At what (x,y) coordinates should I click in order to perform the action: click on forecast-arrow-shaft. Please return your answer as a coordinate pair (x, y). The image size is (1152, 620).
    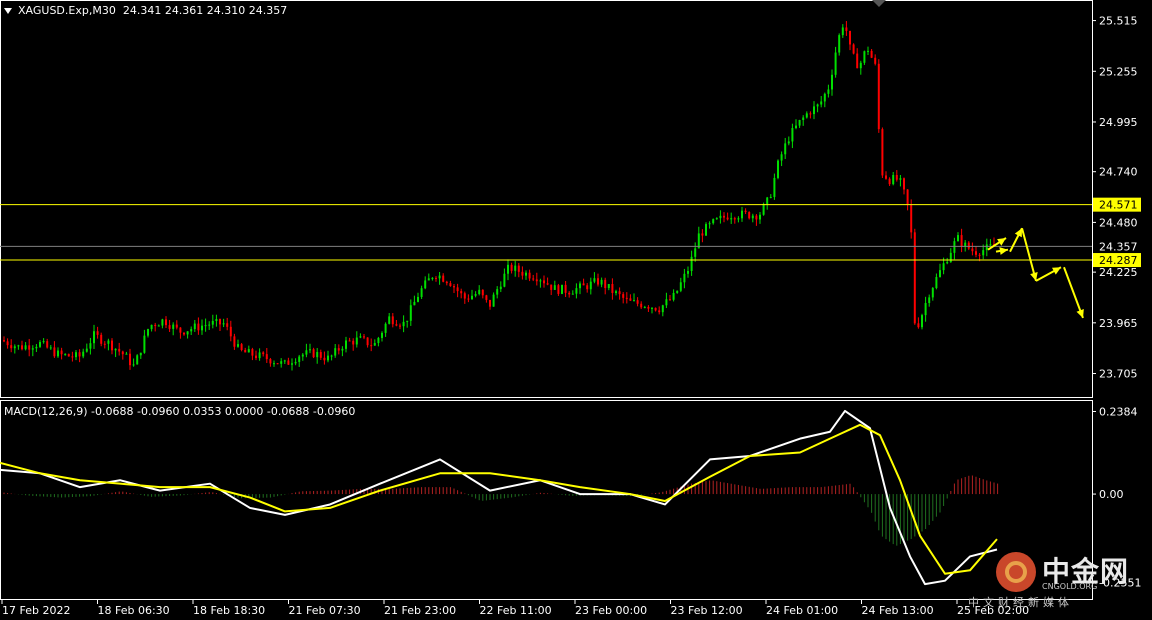
    Looking at the image, I should click on (1029, 254).